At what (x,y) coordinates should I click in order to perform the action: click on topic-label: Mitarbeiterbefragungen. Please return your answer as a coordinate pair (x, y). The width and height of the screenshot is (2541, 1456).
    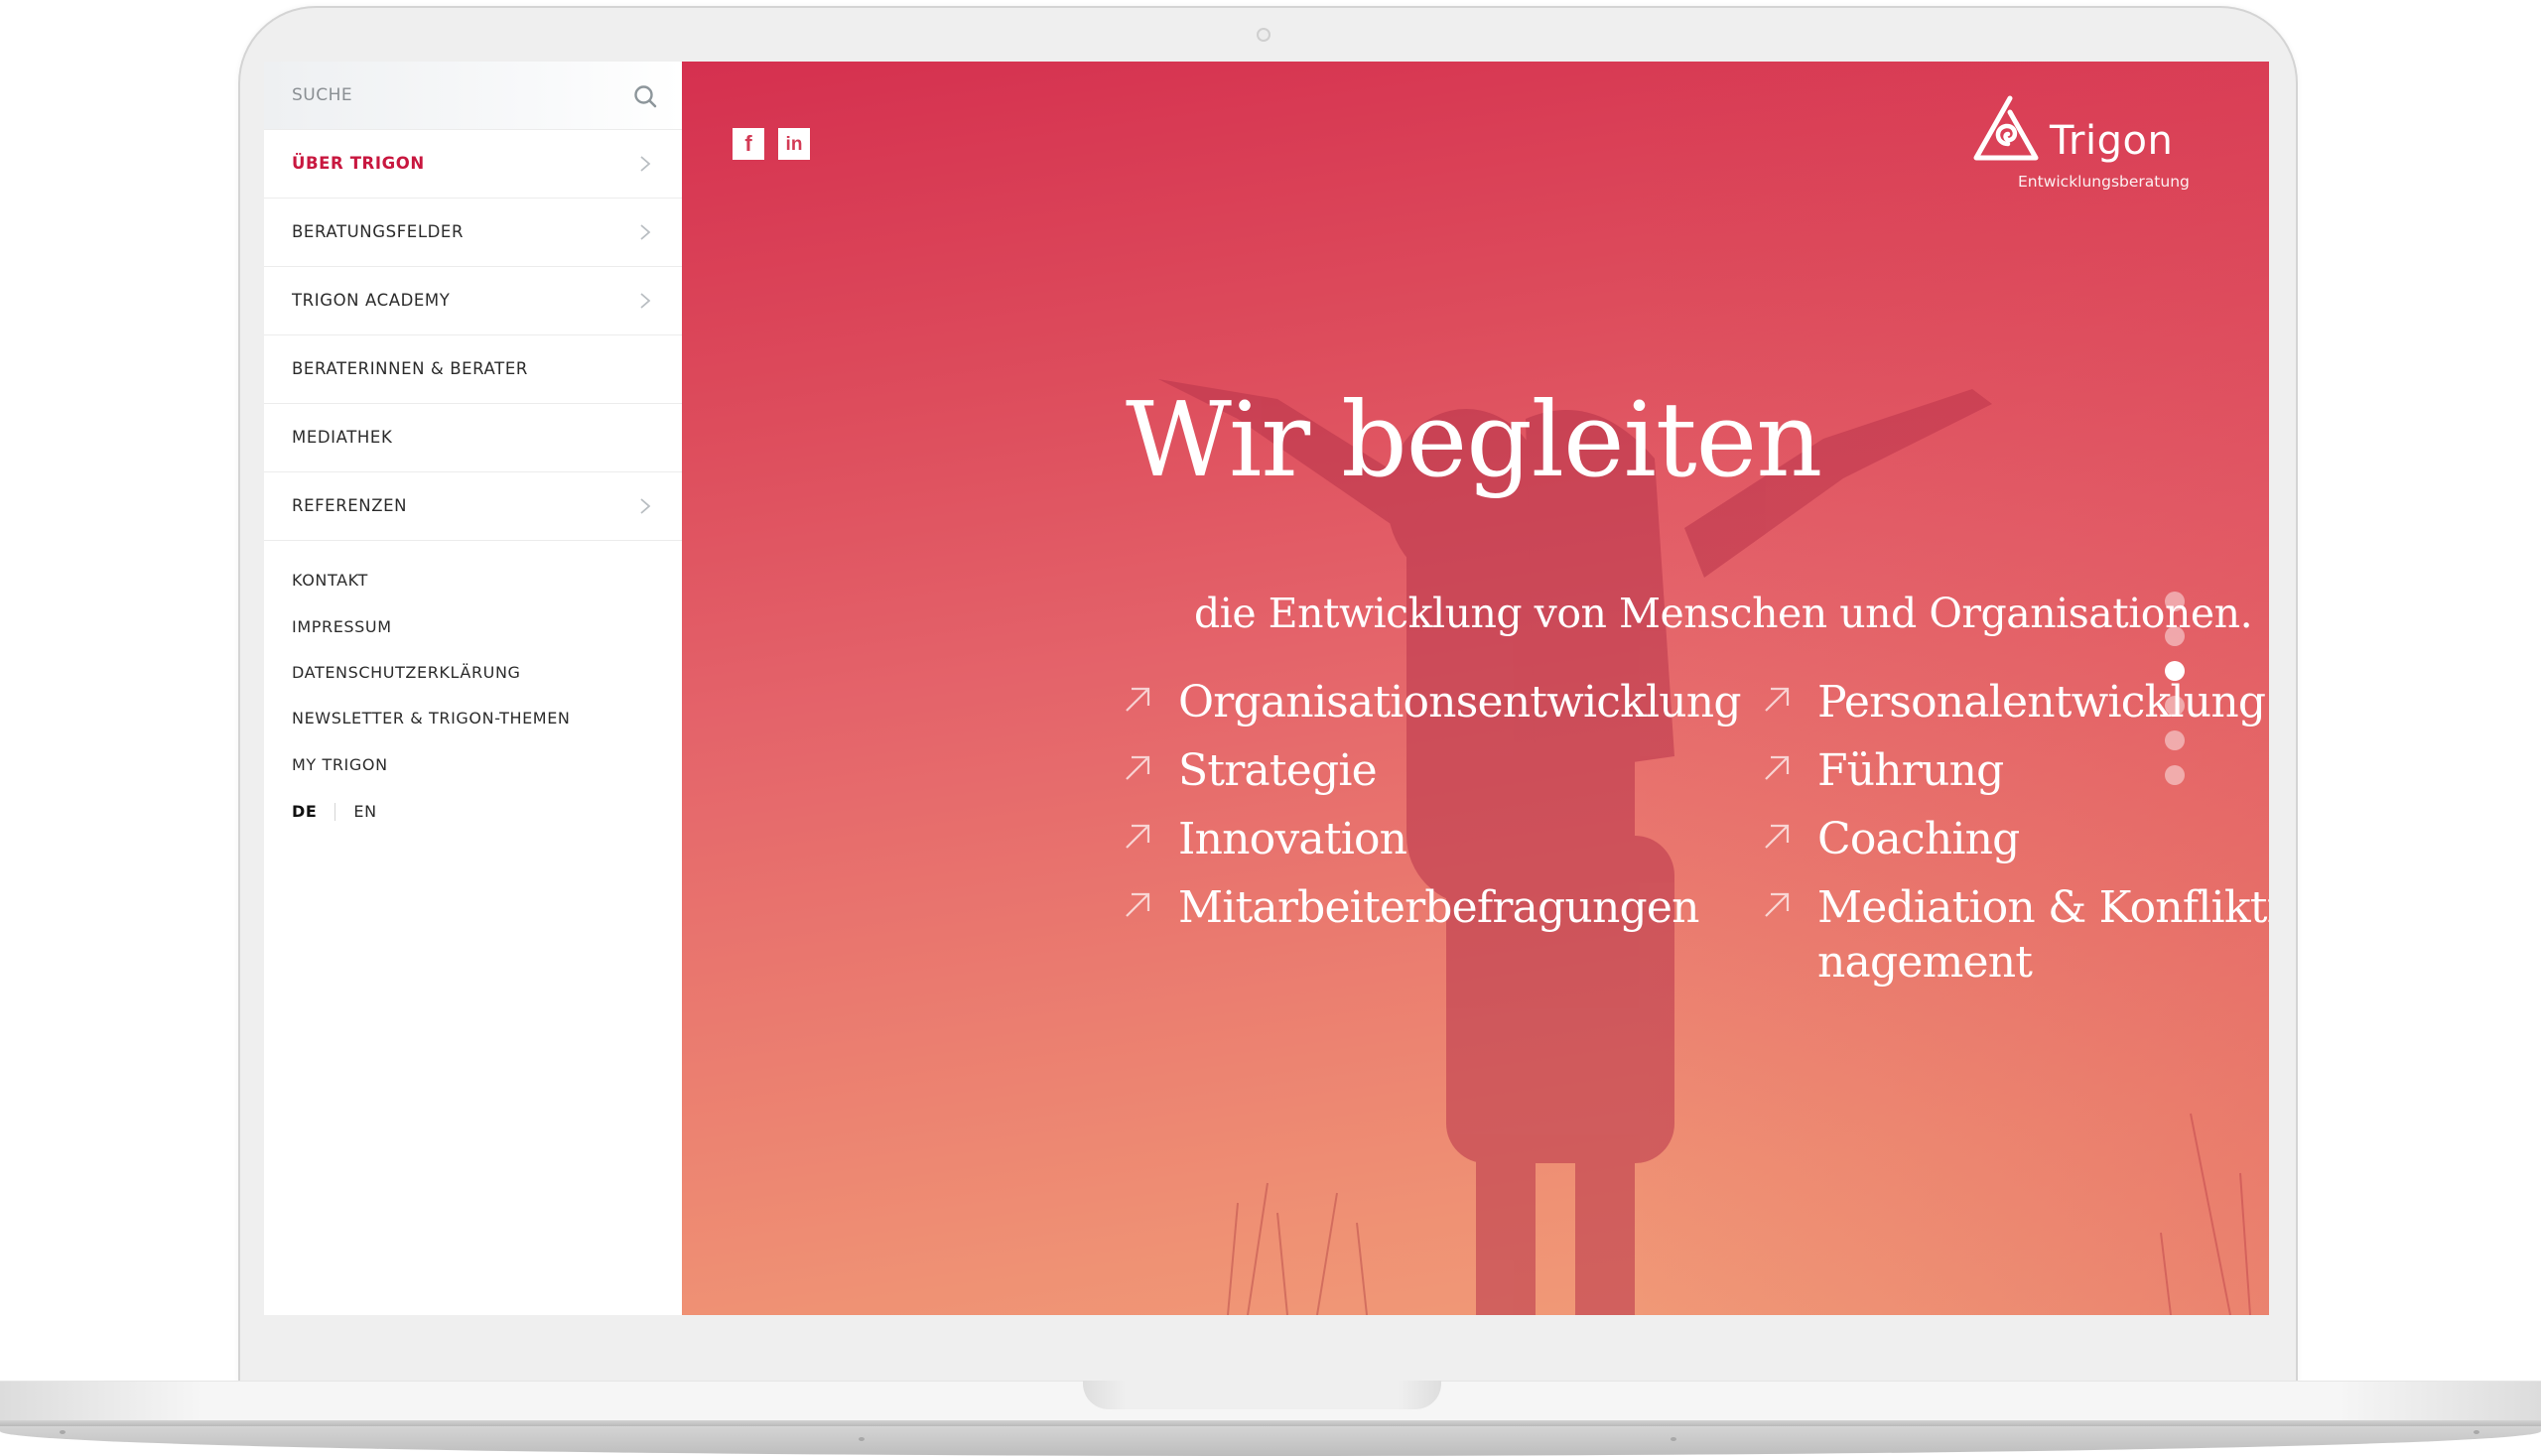
    Looking at the image, I should click on (1438, 907).